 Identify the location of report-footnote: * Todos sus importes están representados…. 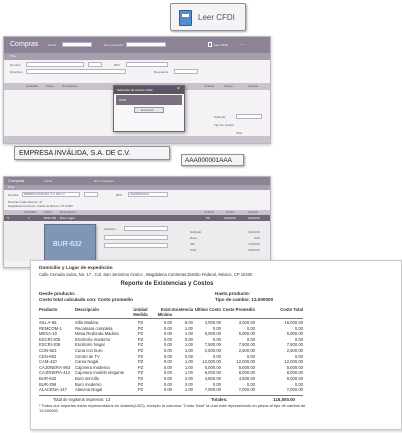
(172, 408).